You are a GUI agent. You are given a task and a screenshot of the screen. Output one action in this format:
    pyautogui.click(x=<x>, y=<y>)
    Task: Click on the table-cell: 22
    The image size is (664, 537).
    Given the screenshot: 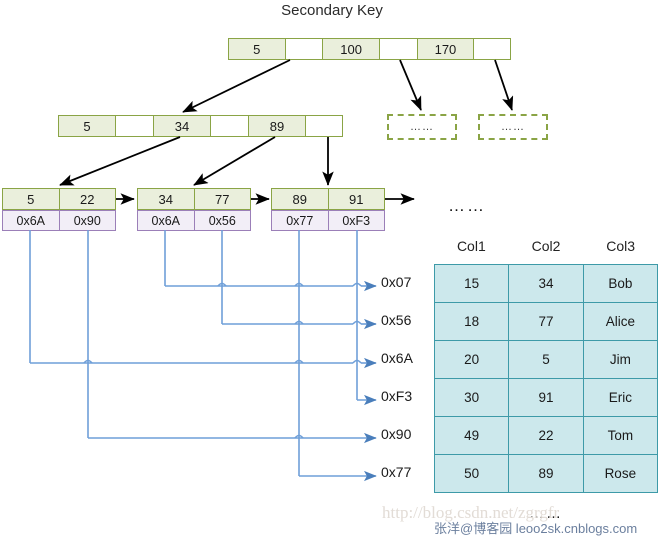 What is the action you would take?
    pyautogui.click(x=546, y=435)
    